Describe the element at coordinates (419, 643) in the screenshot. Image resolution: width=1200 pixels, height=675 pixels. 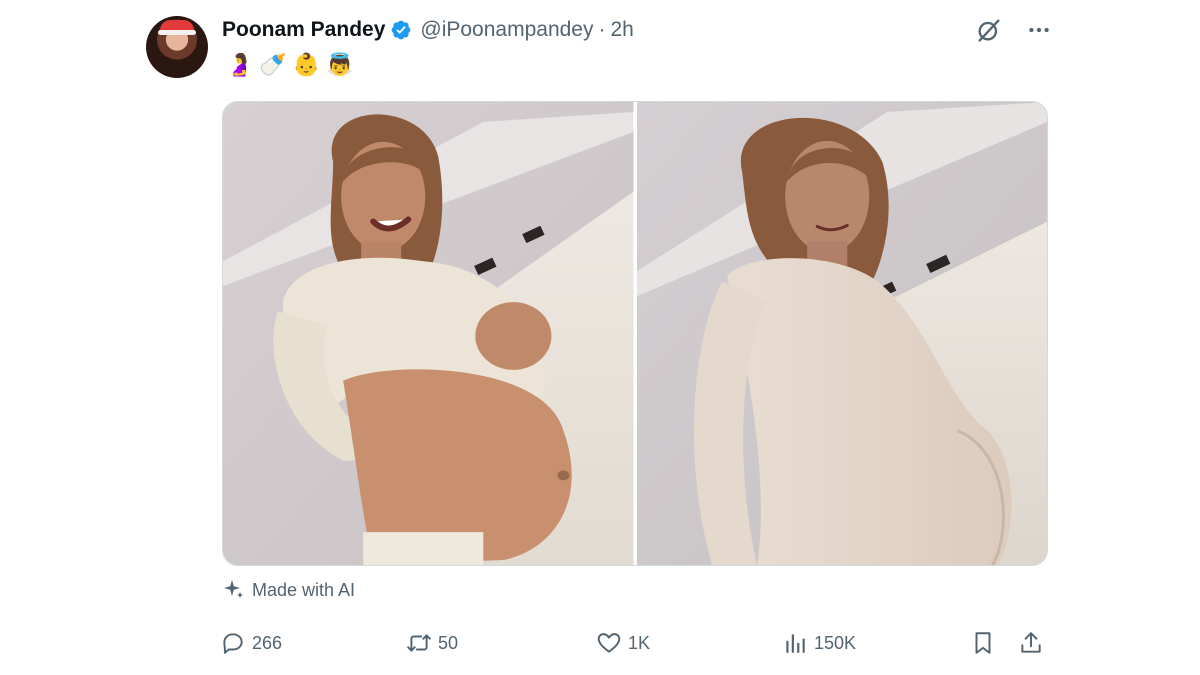
I see `repost-icon` at that location.